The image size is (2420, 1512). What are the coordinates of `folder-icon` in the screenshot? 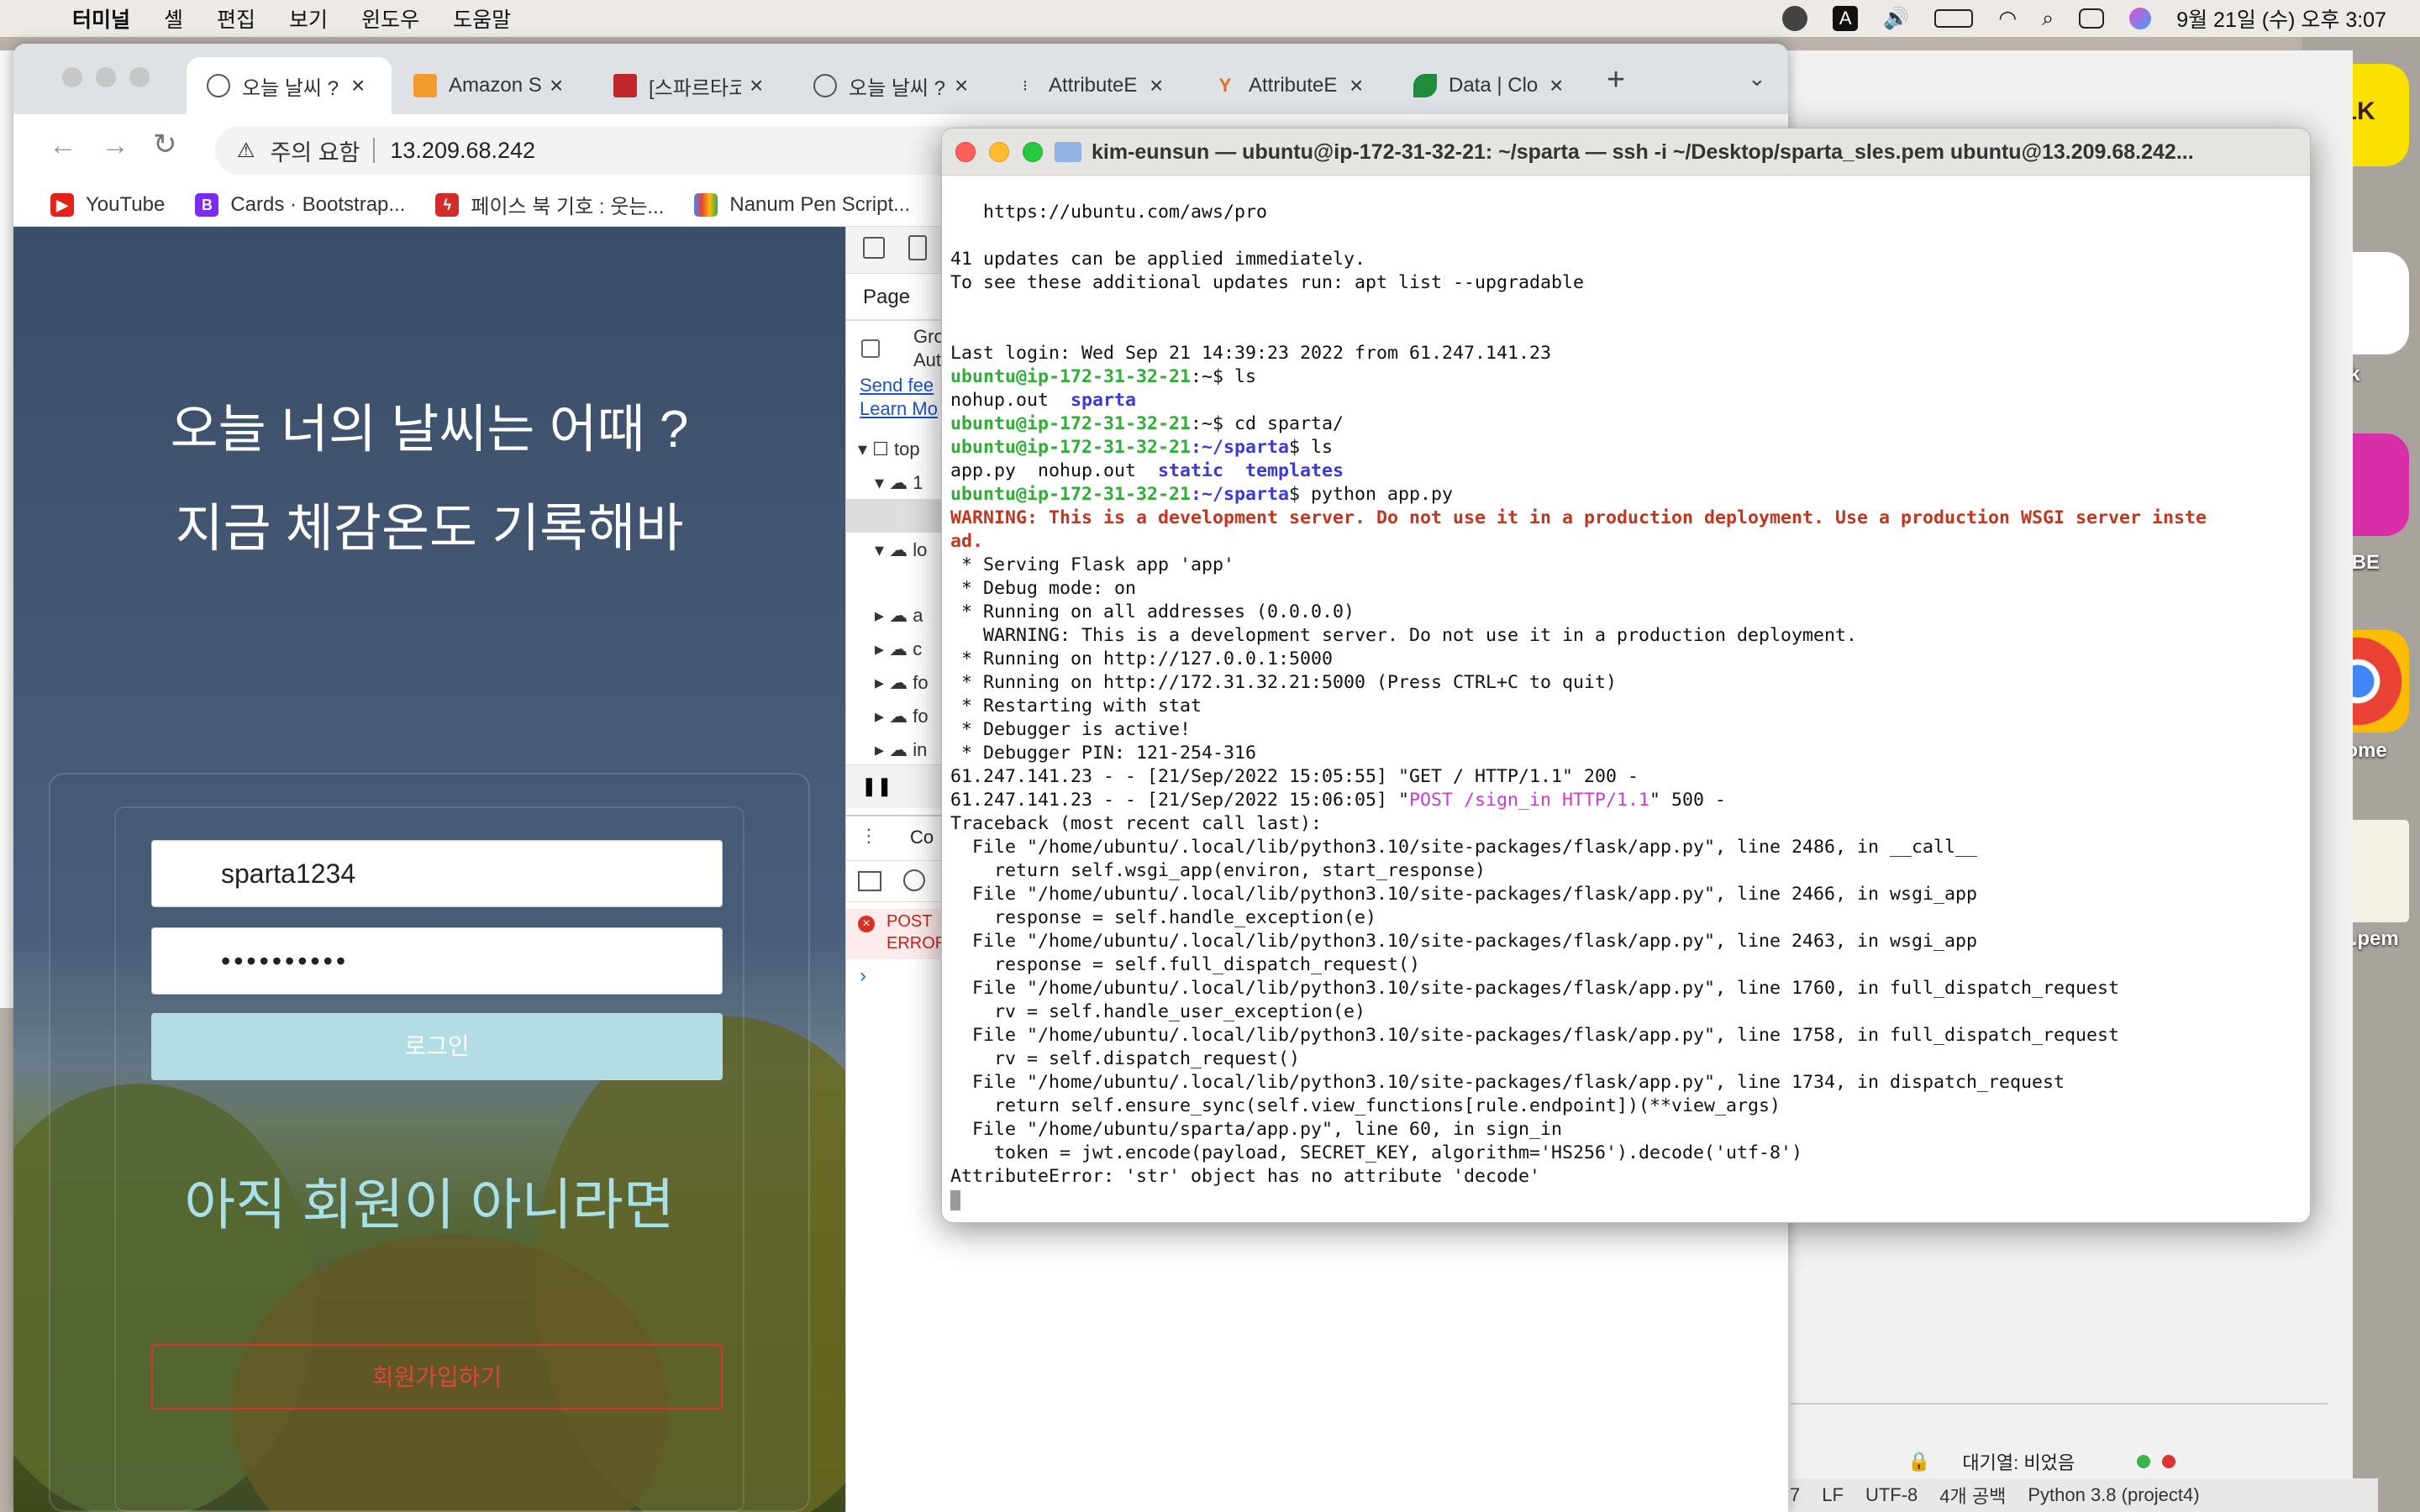 It's located at (1068, 152).